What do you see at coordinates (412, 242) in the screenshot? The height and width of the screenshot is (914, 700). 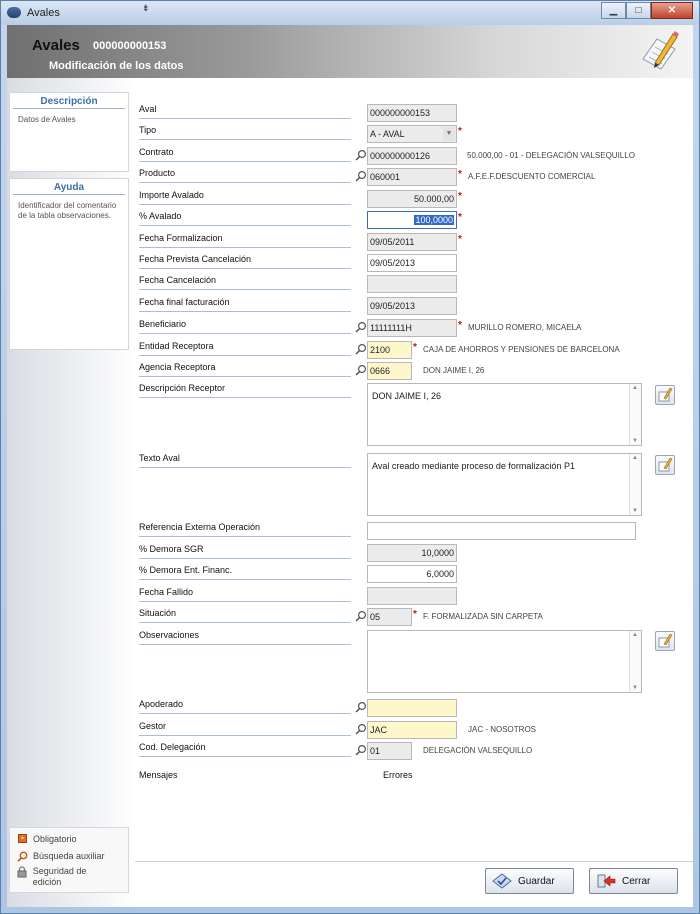 I see `fecha-formalizacion-field: 09/05/2011` at bounding box center [412, 242].